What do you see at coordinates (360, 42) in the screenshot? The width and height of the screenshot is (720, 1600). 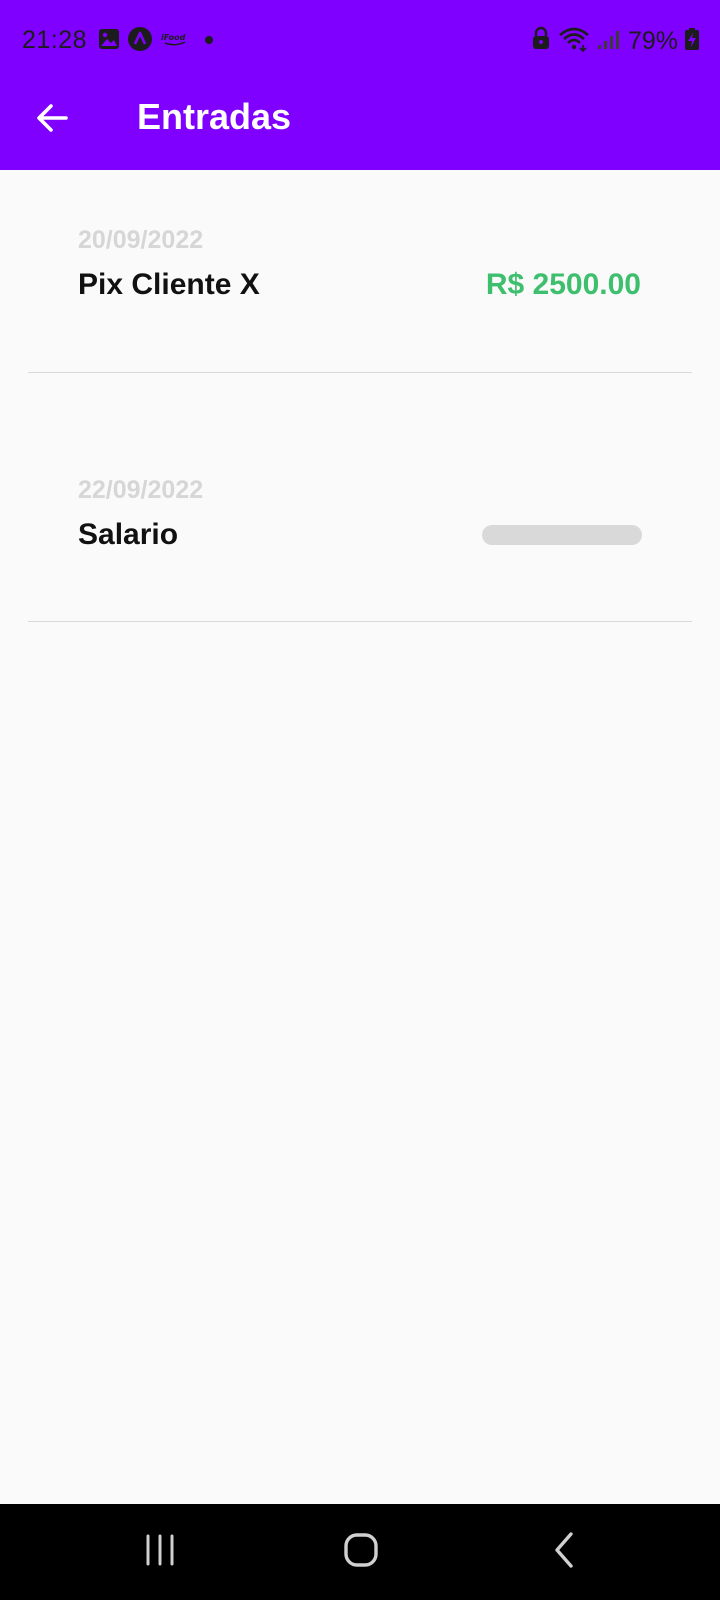 I see `status-bar: 21:28 iFood 79%` at bounding box center [360, 42].